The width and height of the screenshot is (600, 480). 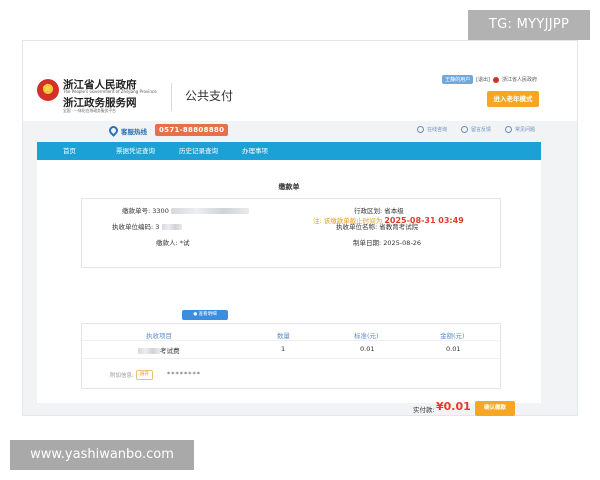 I want to click on item-name: 考试费, so click(x=170, y=351).